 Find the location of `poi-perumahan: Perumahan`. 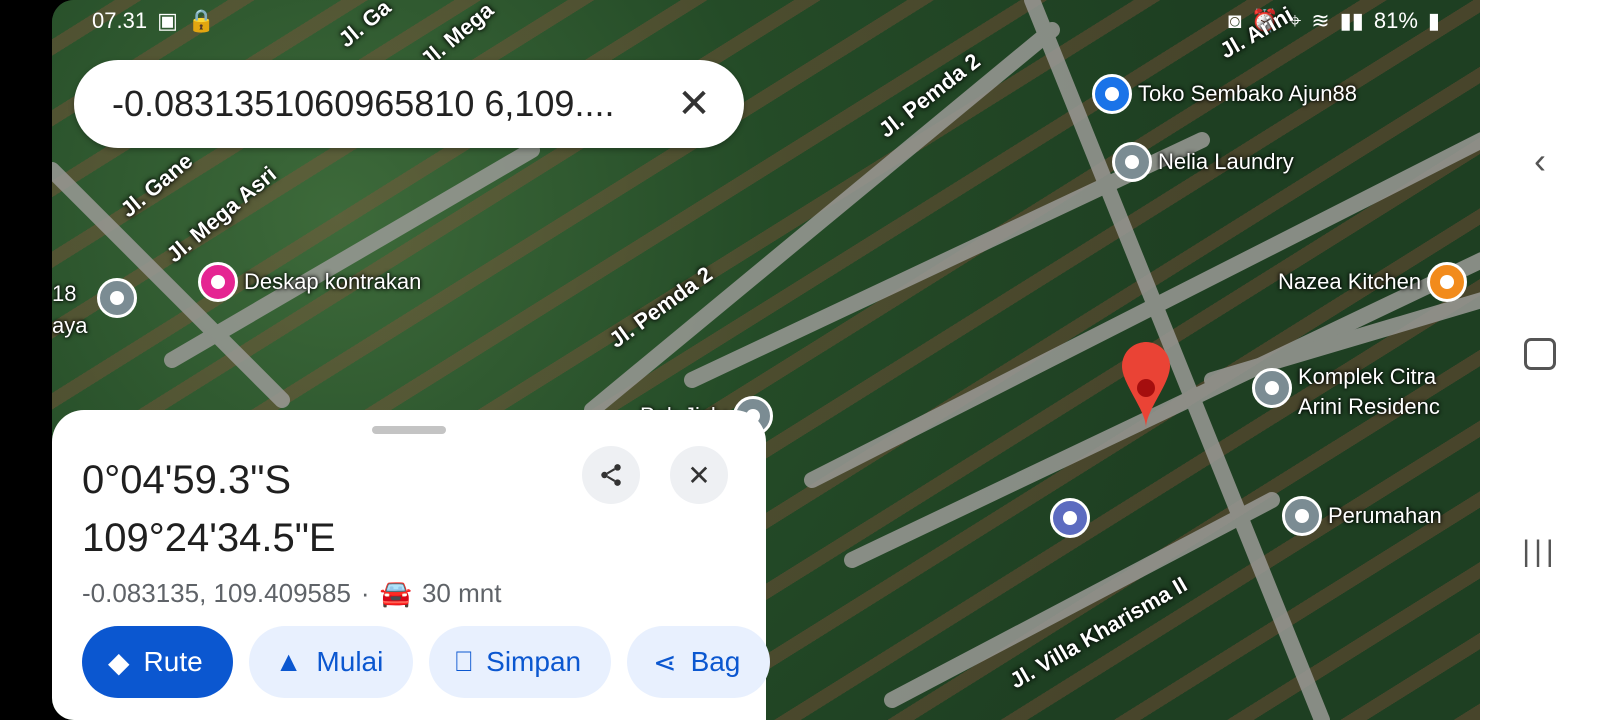

poi-perumahan: Perumahan is located at coordinates (1362, 516).